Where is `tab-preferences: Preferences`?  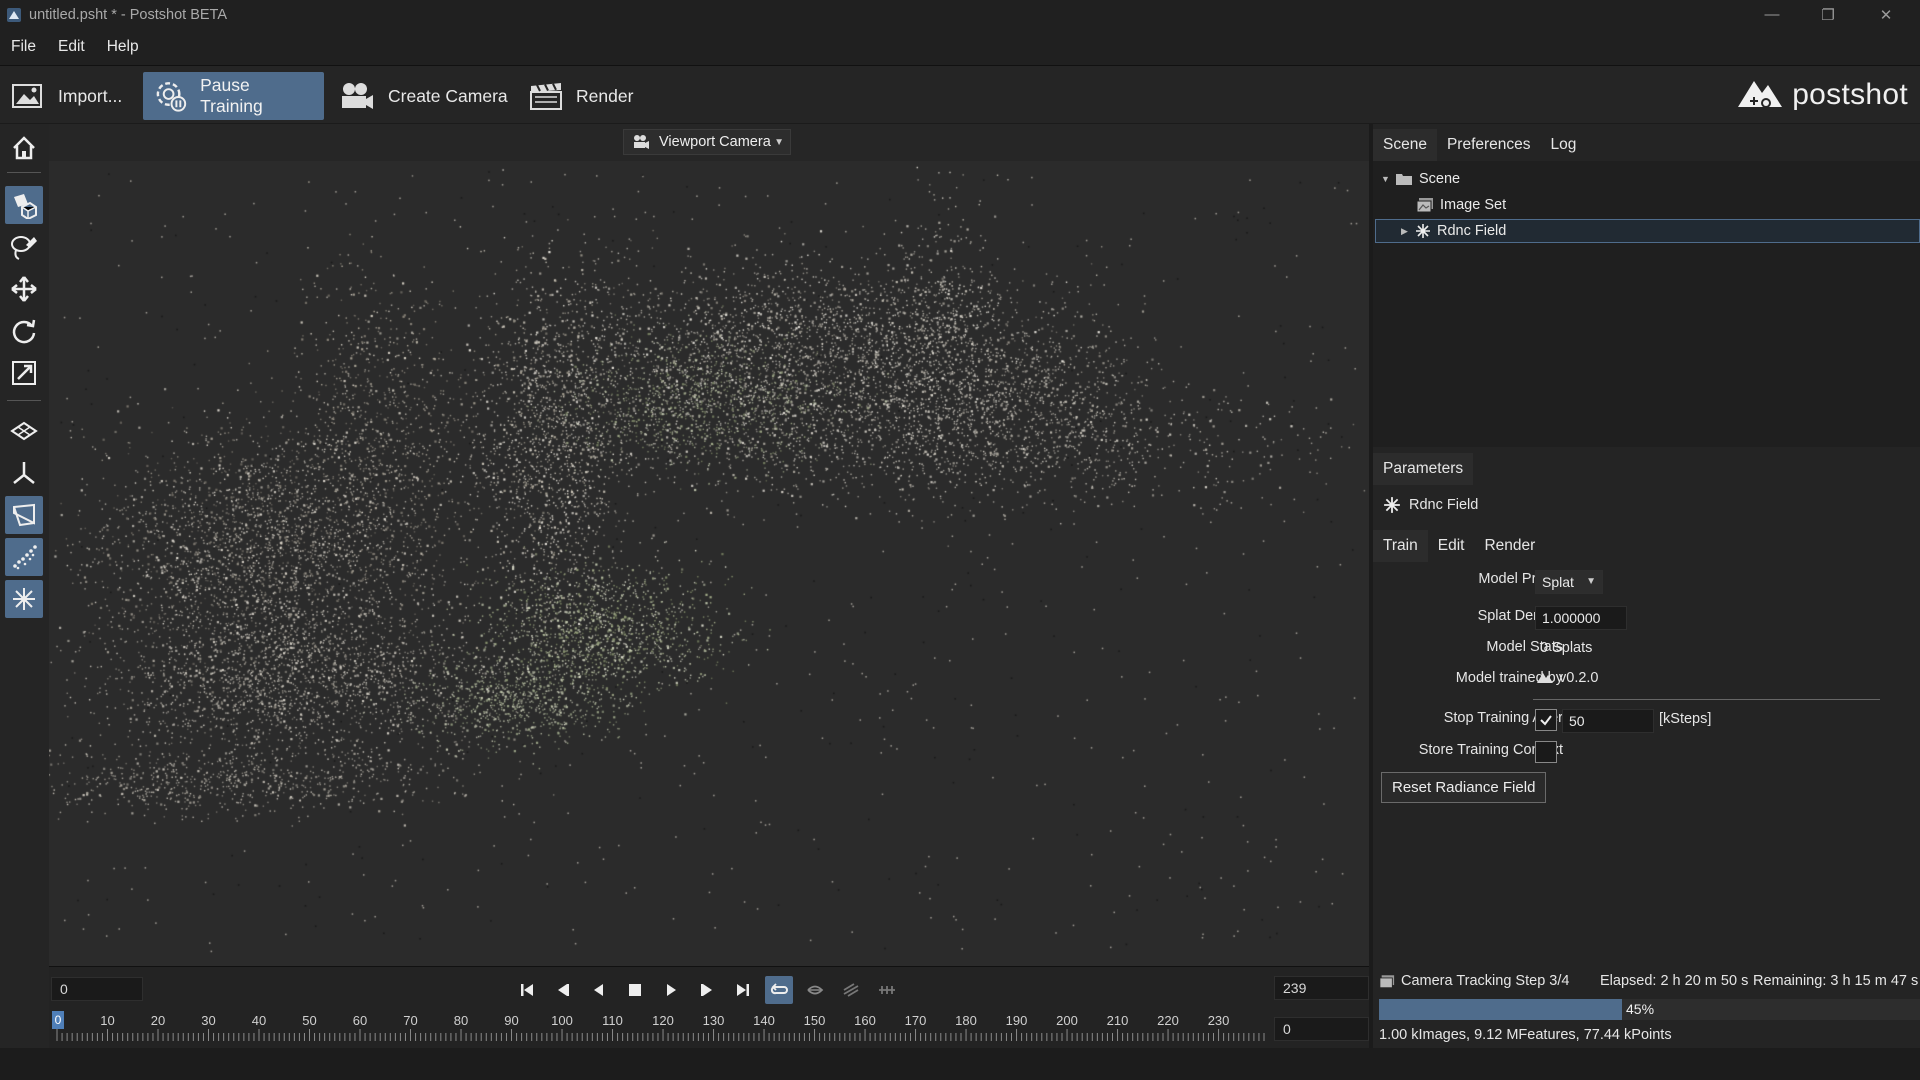
tab-preferences: Preferences is located at coordinates (1489, 145).